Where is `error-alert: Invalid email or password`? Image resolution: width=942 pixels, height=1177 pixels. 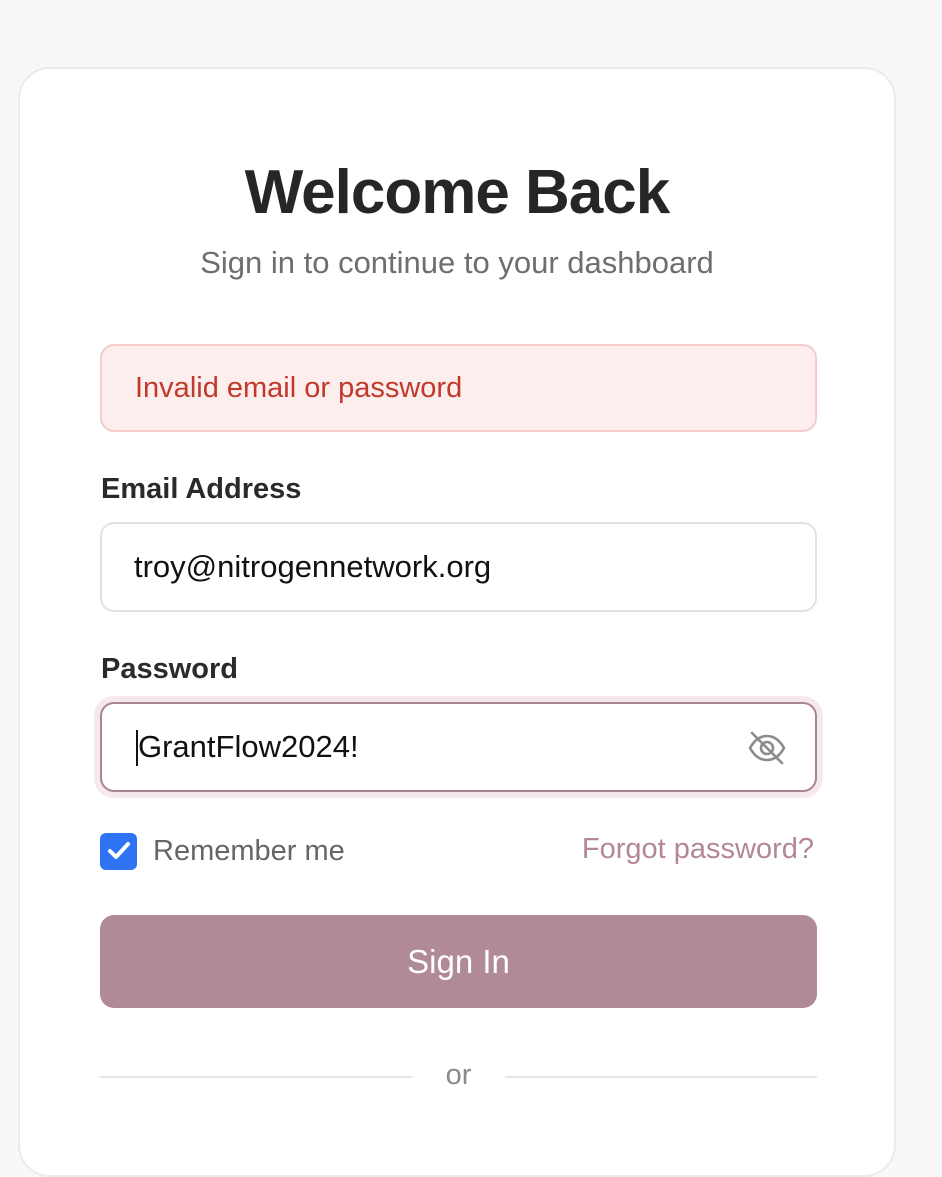
error-alert: Invalid email or password is located at coordinates (458, 388).